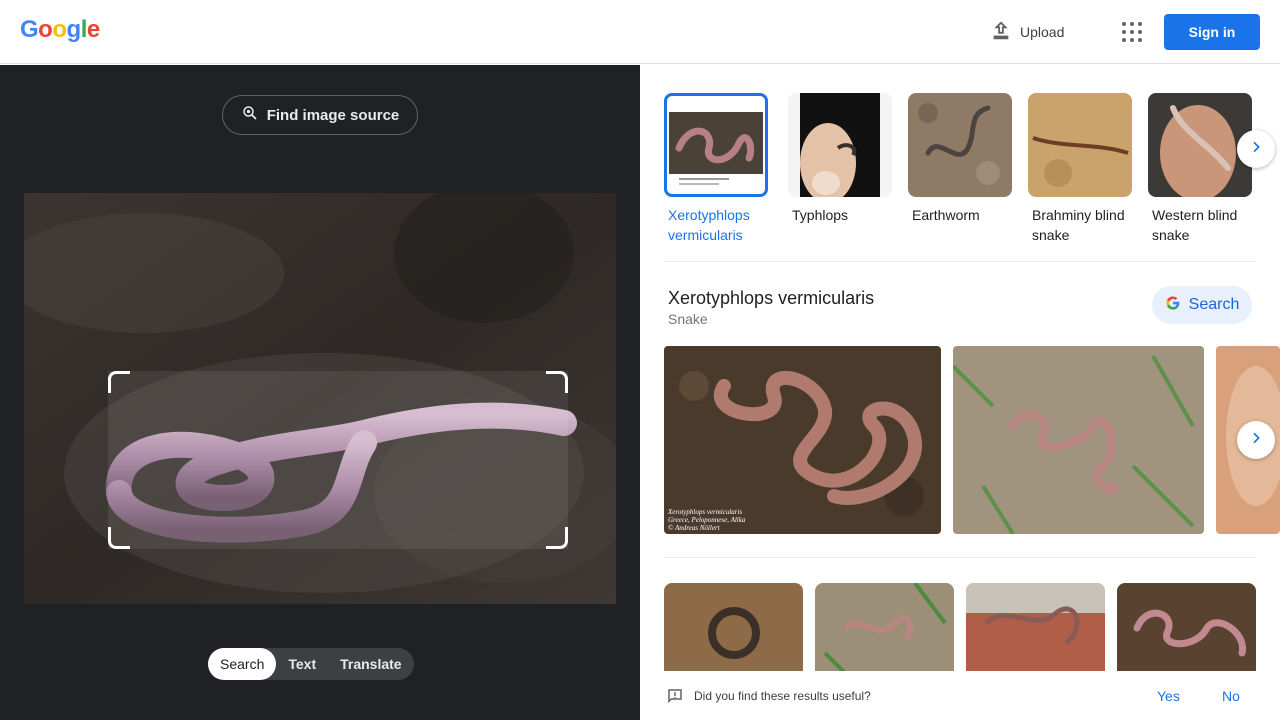  What do you see at coordinates (771, 298) in the screenshot?
I see `entity-title: Xerotyphlops vermicularis` at bounding box center [771, 298].